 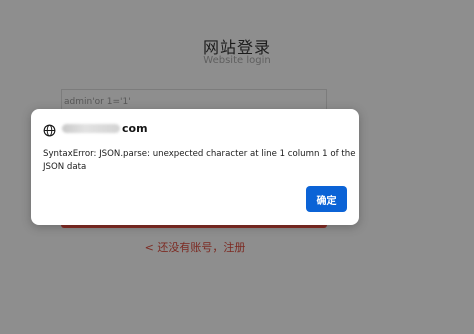 I want to click on page-subtitle: Website login, so click(x=237, y=60).